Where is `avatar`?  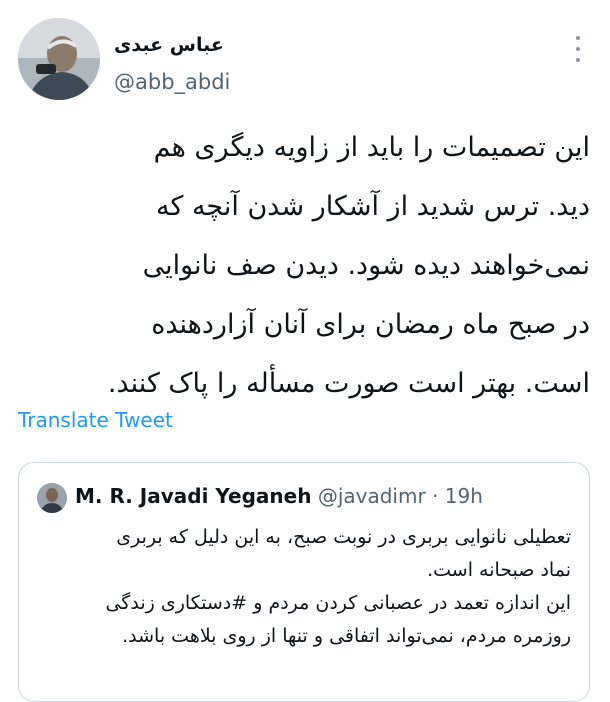 avatar is located at coordinates (59, 59).